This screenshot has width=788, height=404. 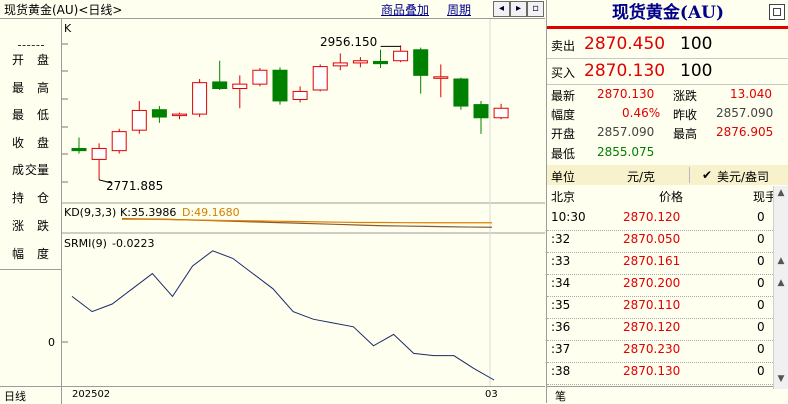 What do you see at coordinates (63, 10) in the screenshot?
I see `chart-title: 现货黄金(AU)<日线>` at bounding box center [63, 10].